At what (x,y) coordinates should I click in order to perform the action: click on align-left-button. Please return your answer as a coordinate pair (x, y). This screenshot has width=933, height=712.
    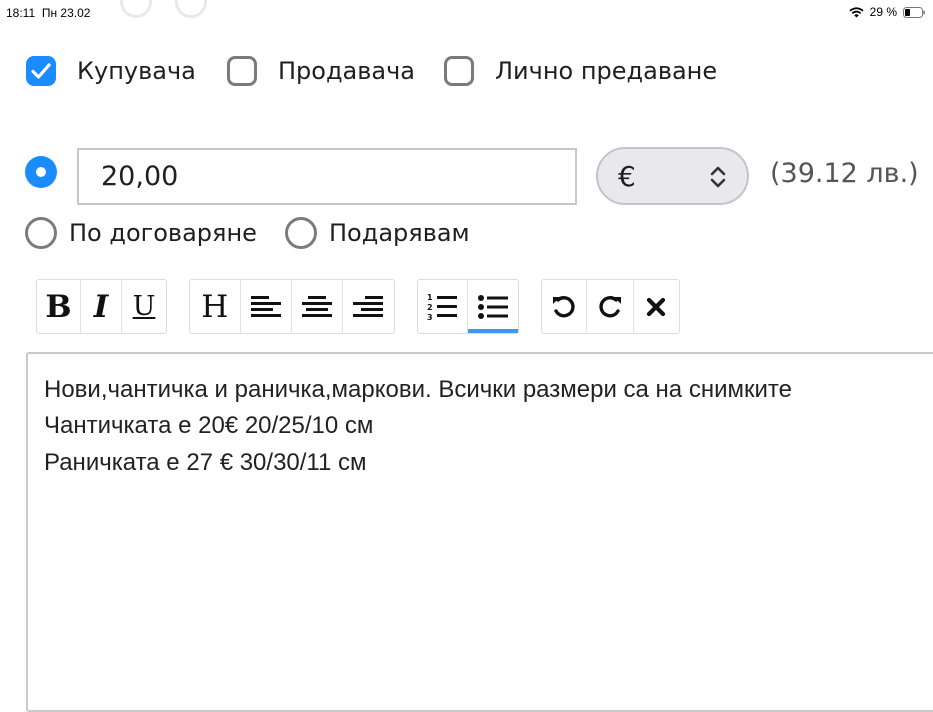
    Looking at the image, I should click on (266, 306).